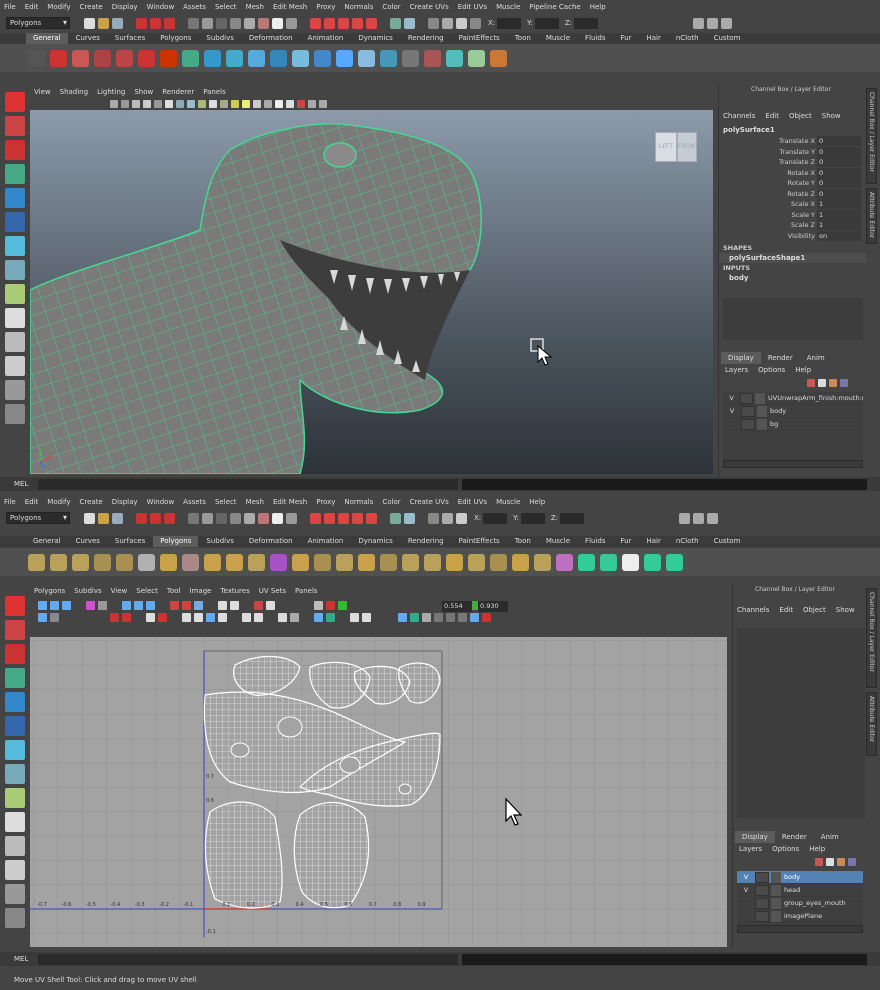  I want to click on menu-proxy: Proxy, so click(325, 502).